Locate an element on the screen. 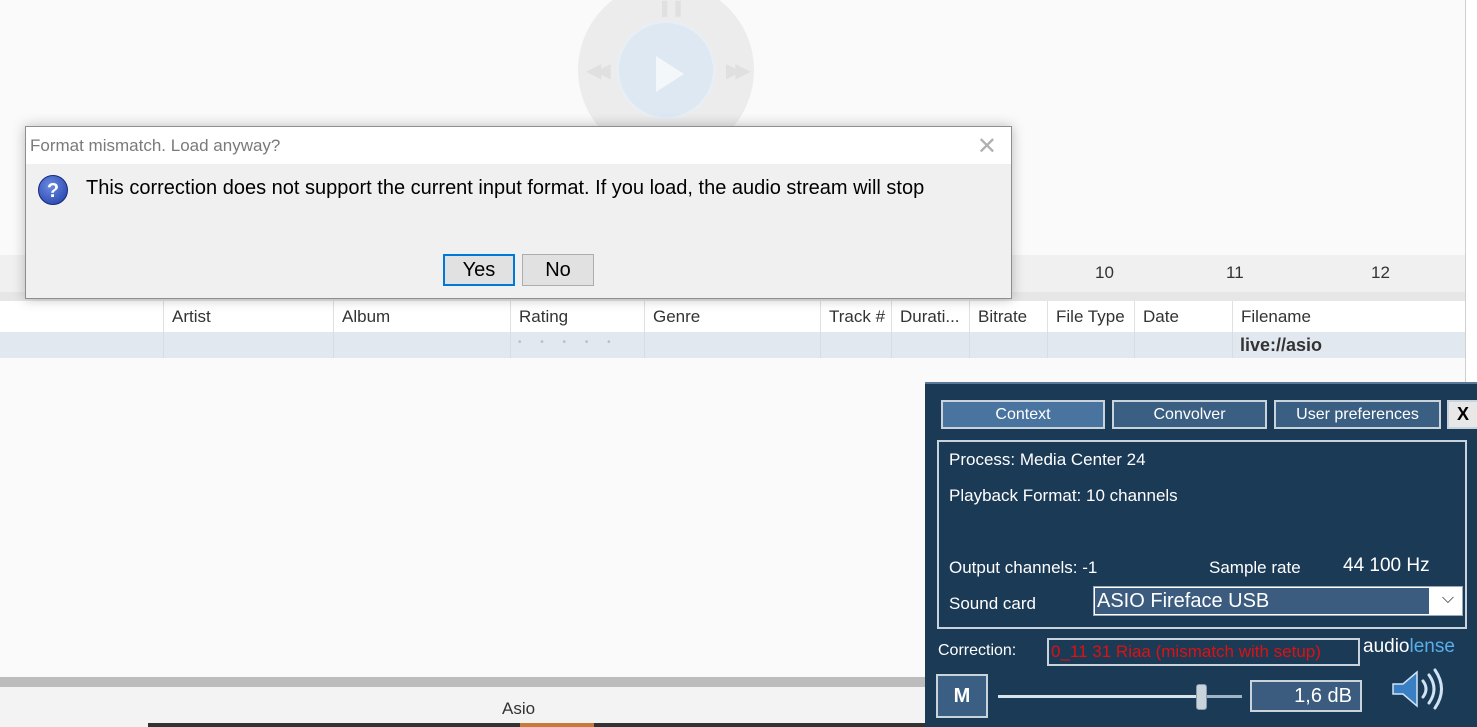 This screenshot has width=1477, height=727. yes-button: Yes is located at coordinates (479, 270).